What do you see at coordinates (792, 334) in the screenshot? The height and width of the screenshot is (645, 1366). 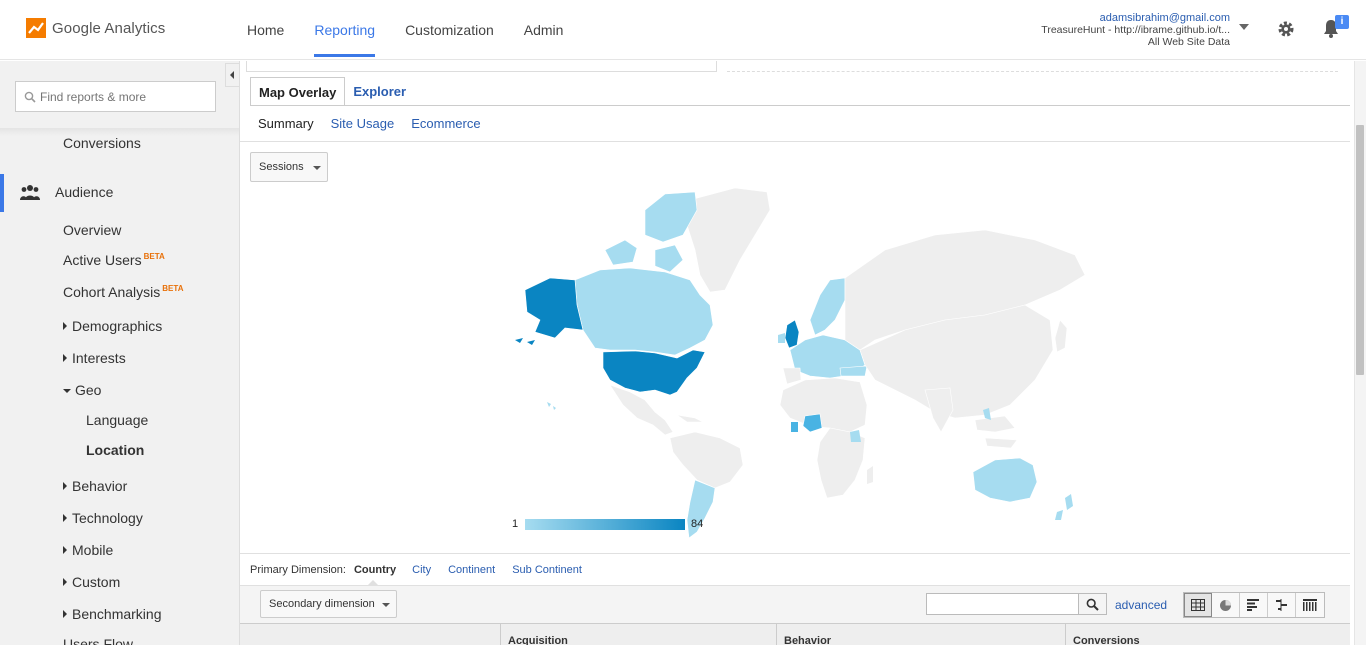 I see `map-region-uk` at bounding box center [792, 334].